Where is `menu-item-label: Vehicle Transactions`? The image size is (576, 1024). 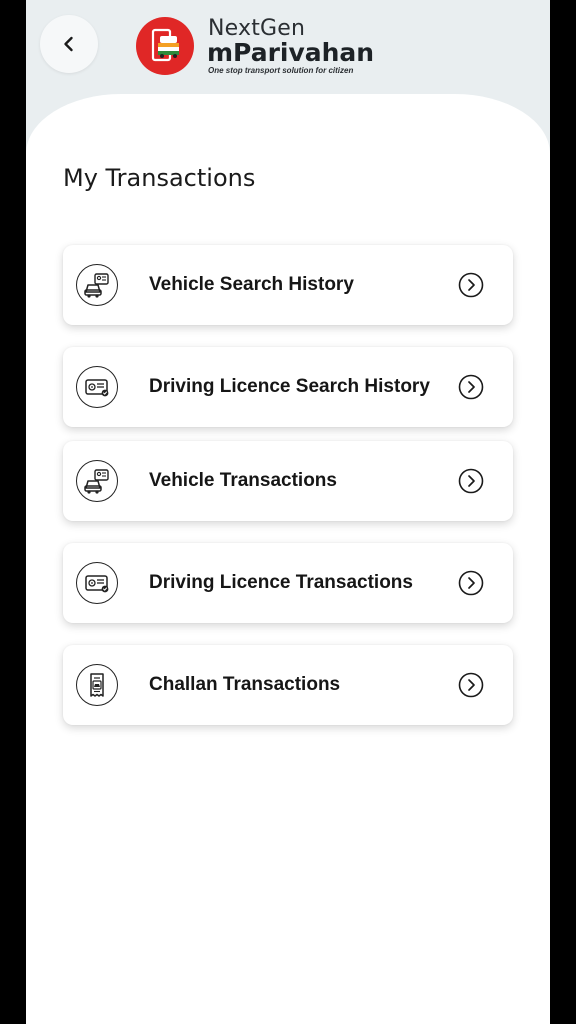 menu-item-label: Vehicle Transactions is located at coordinates (243, 480).